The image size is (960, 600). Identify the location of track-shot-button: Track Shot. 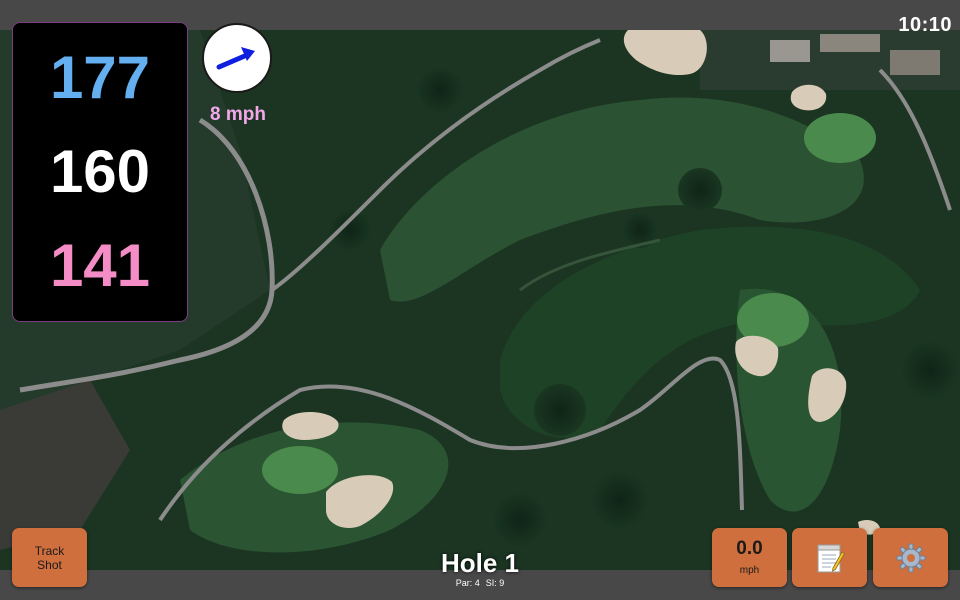
(49, 557).